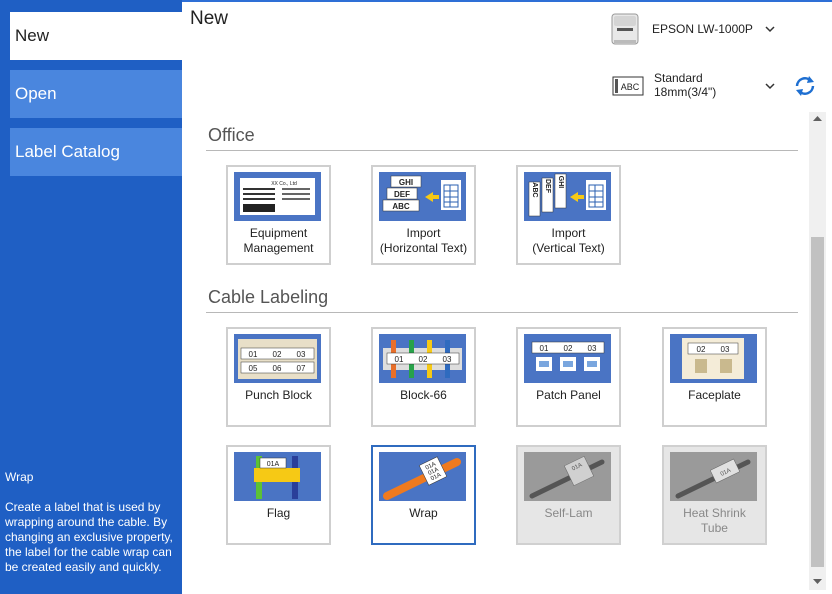 This screenshot has height=594, width=832. Describe the element at coordinates (96, 94) in the screenshot. I see `sidebar-item-open: Open` at that location.